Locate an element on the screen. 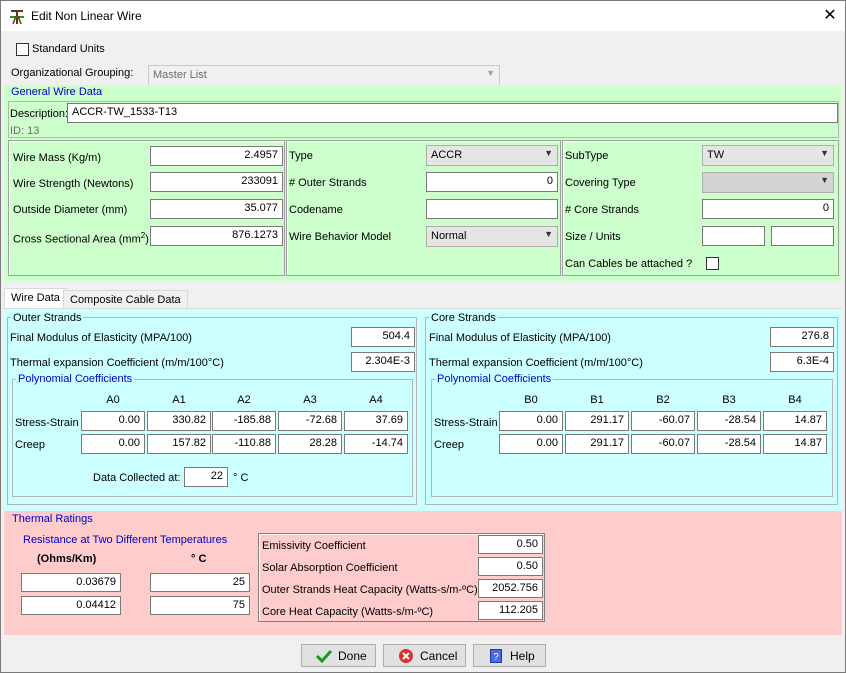 The height and width of the screenshot is (673, 846). units-input is located at coordinates (802, 236).